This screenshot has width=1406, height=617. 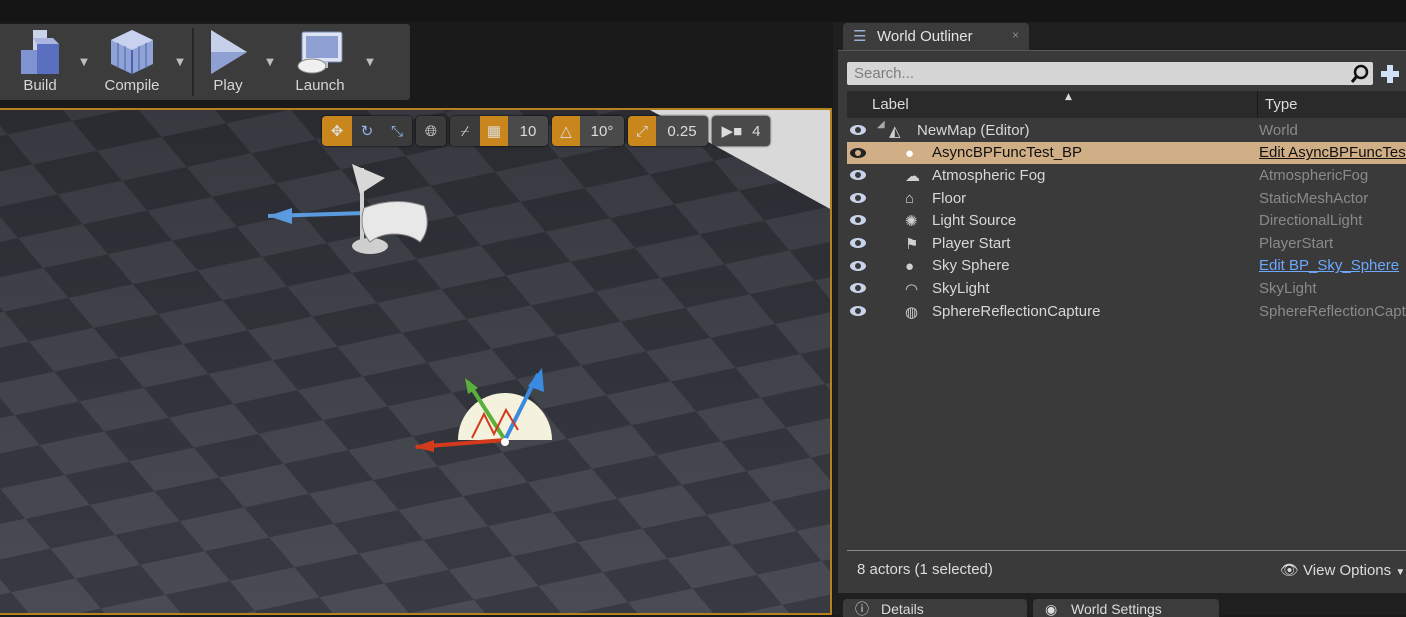 What do you see at coordinates (132, 52) in the screenshot?
I see `compile-icon` at bounding box center [132, 52].